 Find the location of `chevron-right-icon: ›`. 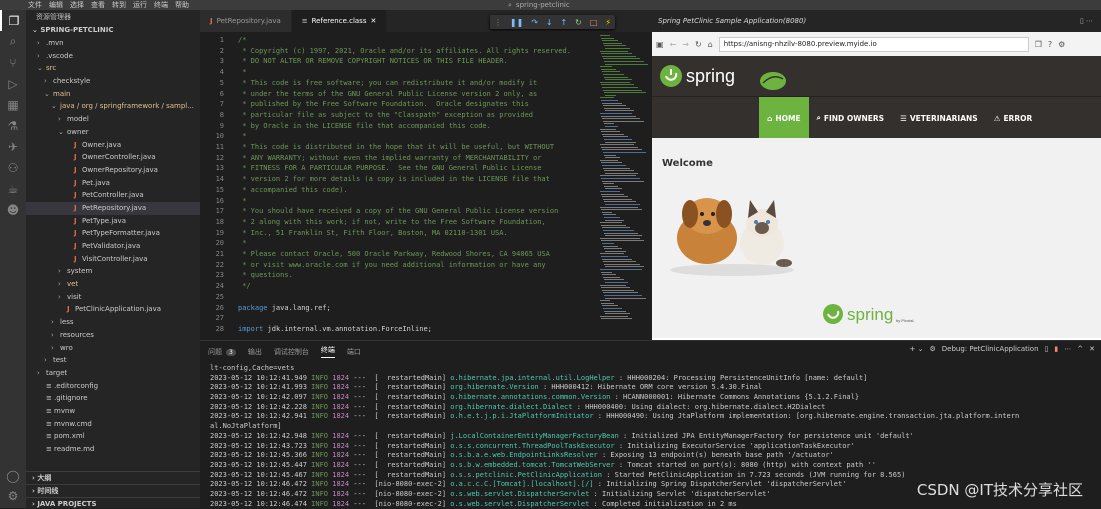

chevron-right-icon: › is located at coordinates (48, 360).